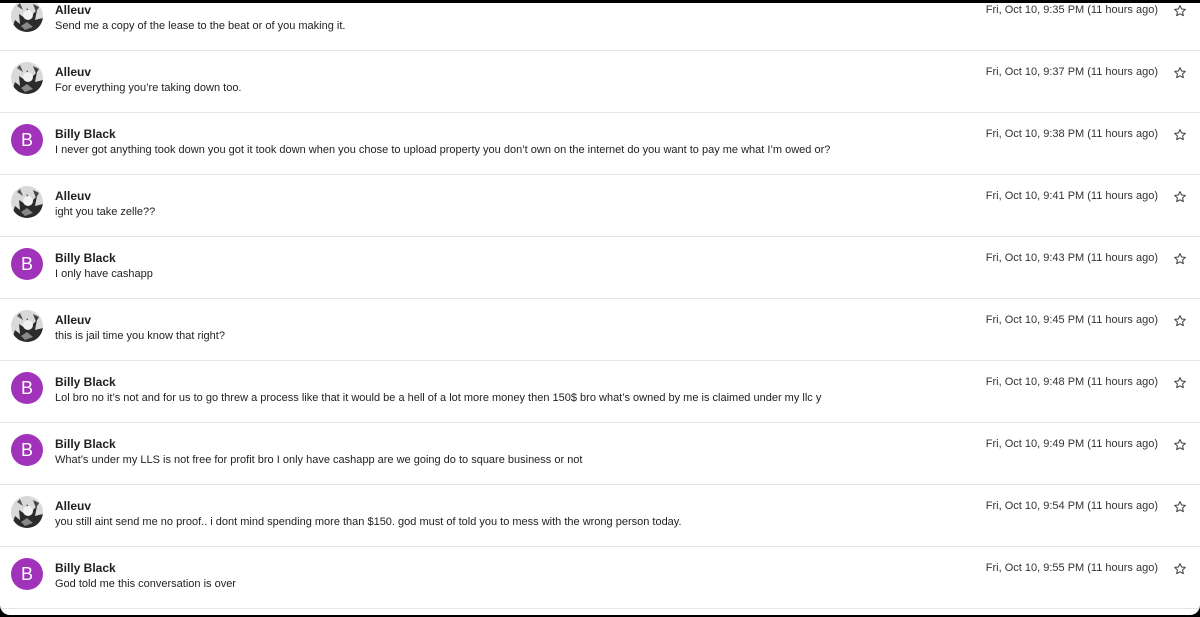 The width and height of the screenshot is (1200, 617). I want to click on message-timestamp: Fri, Oct 10, 9:49 PM (11 hours ago), so click(1071, 444).